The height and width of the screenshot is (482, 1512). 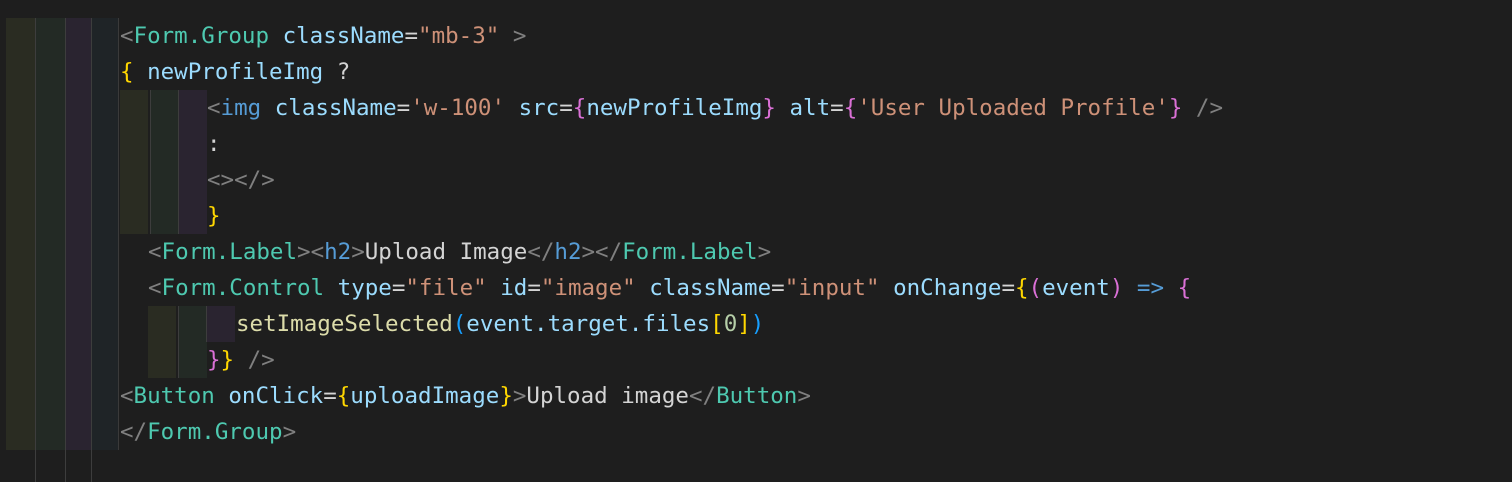 I want to click on code-line: }, so click(x=214, y=216).